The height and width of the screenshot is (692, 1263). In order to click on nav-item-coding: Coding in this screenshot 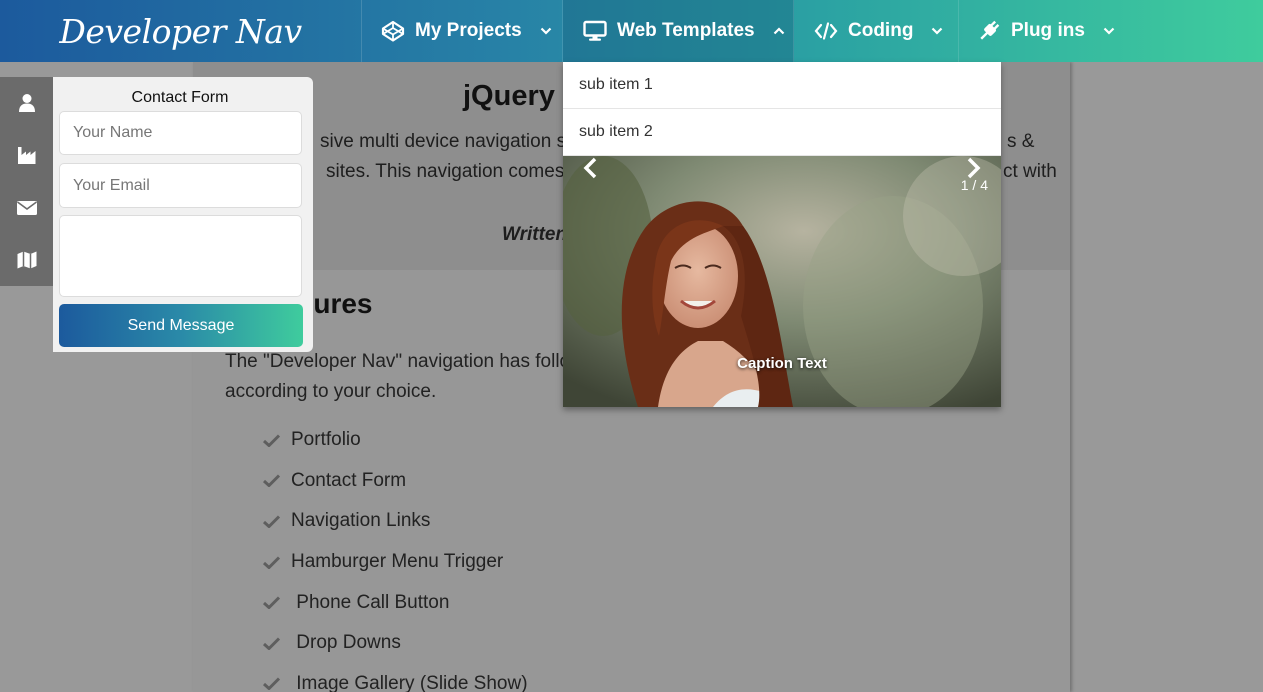, I will do `click(876, 31)`.